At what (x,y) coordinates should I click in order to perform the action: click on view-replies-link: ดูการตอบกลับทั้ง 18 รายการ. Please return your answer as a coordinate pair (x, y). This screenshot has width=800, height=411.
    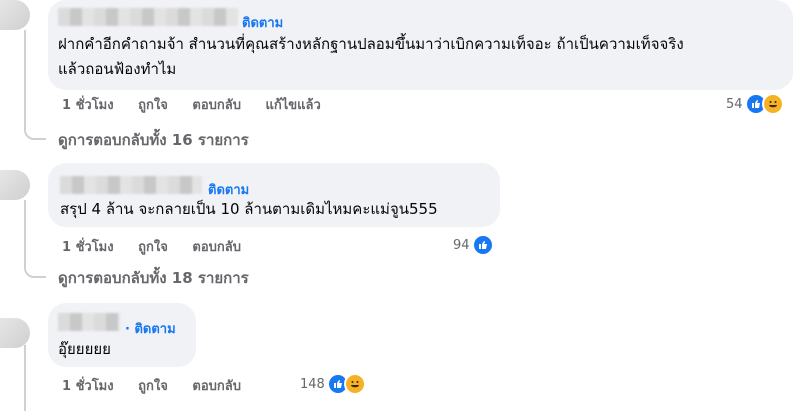
    Looking at the image, I should click on (153, 278).